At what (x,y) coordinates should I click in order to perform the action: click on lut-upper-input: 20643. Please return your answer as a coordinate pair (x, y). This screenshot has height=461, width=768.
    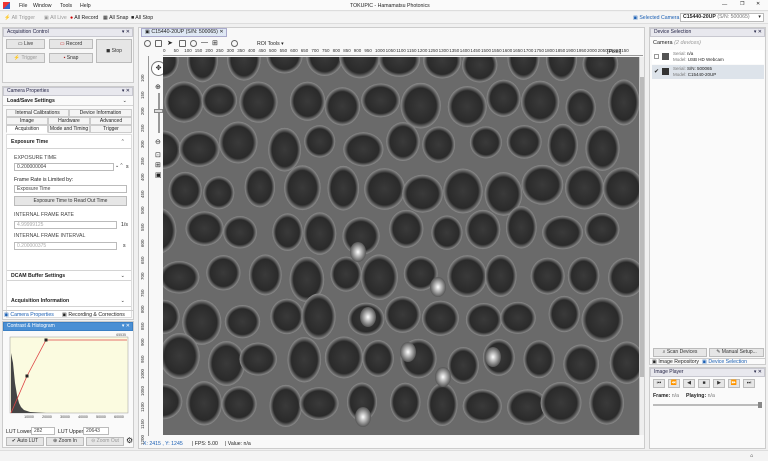
    Looking at the image, I should click on (96, 431).